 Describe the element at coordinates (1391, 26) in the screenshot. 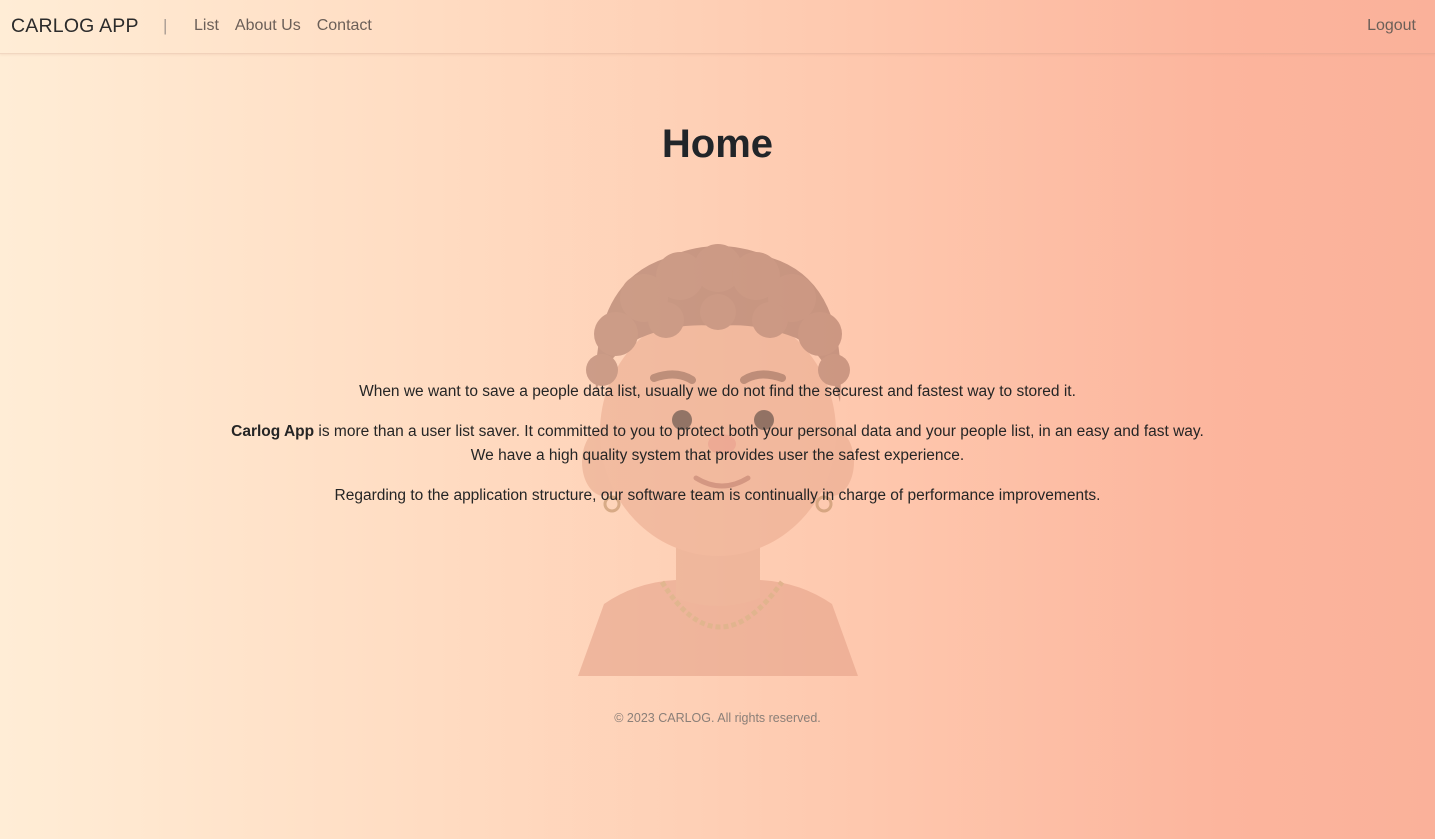

I see `logout-link: Logout` at that location.